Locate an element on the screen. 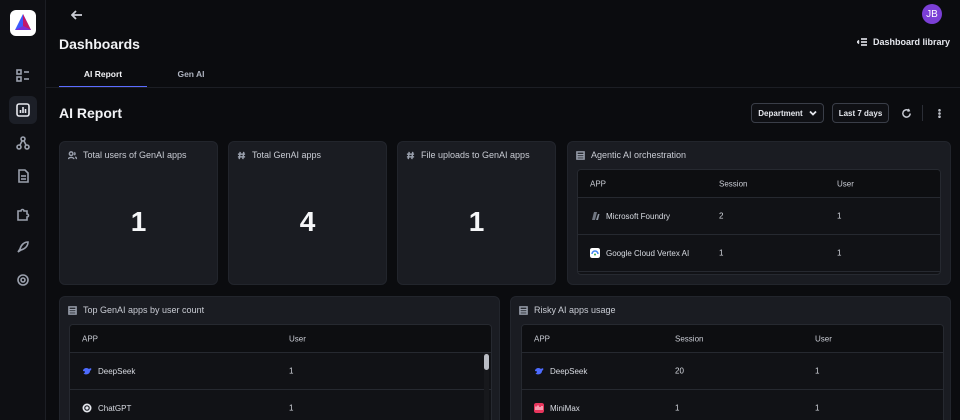 Image resolution: width=960 pixels, height=420 pixels. rail-item-settings is located at coordinates (23, 280).